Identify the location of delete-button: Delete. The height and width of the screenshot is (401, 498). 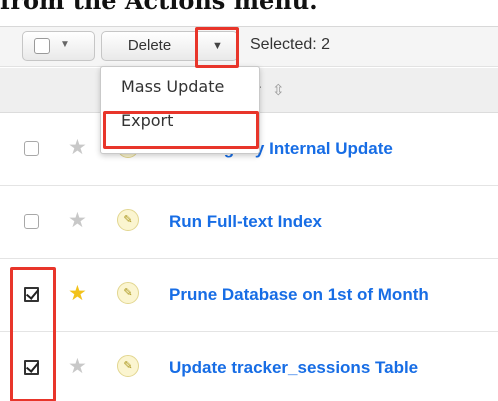
(150, 46).